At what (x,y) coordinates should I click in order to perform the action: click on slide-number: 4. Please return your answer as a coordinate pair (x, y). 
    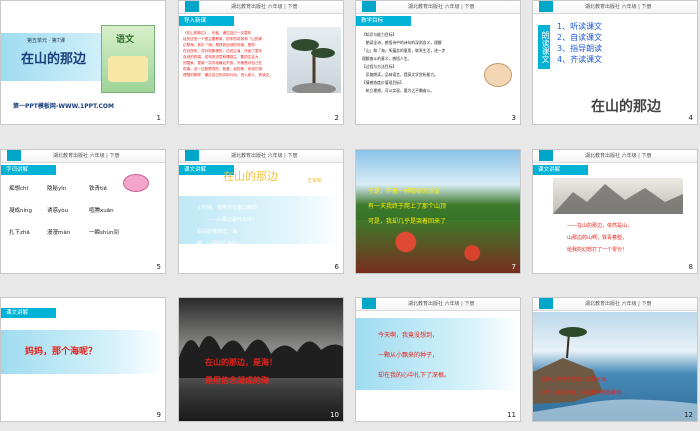
    Looking at the image, I should click on (690, 118).